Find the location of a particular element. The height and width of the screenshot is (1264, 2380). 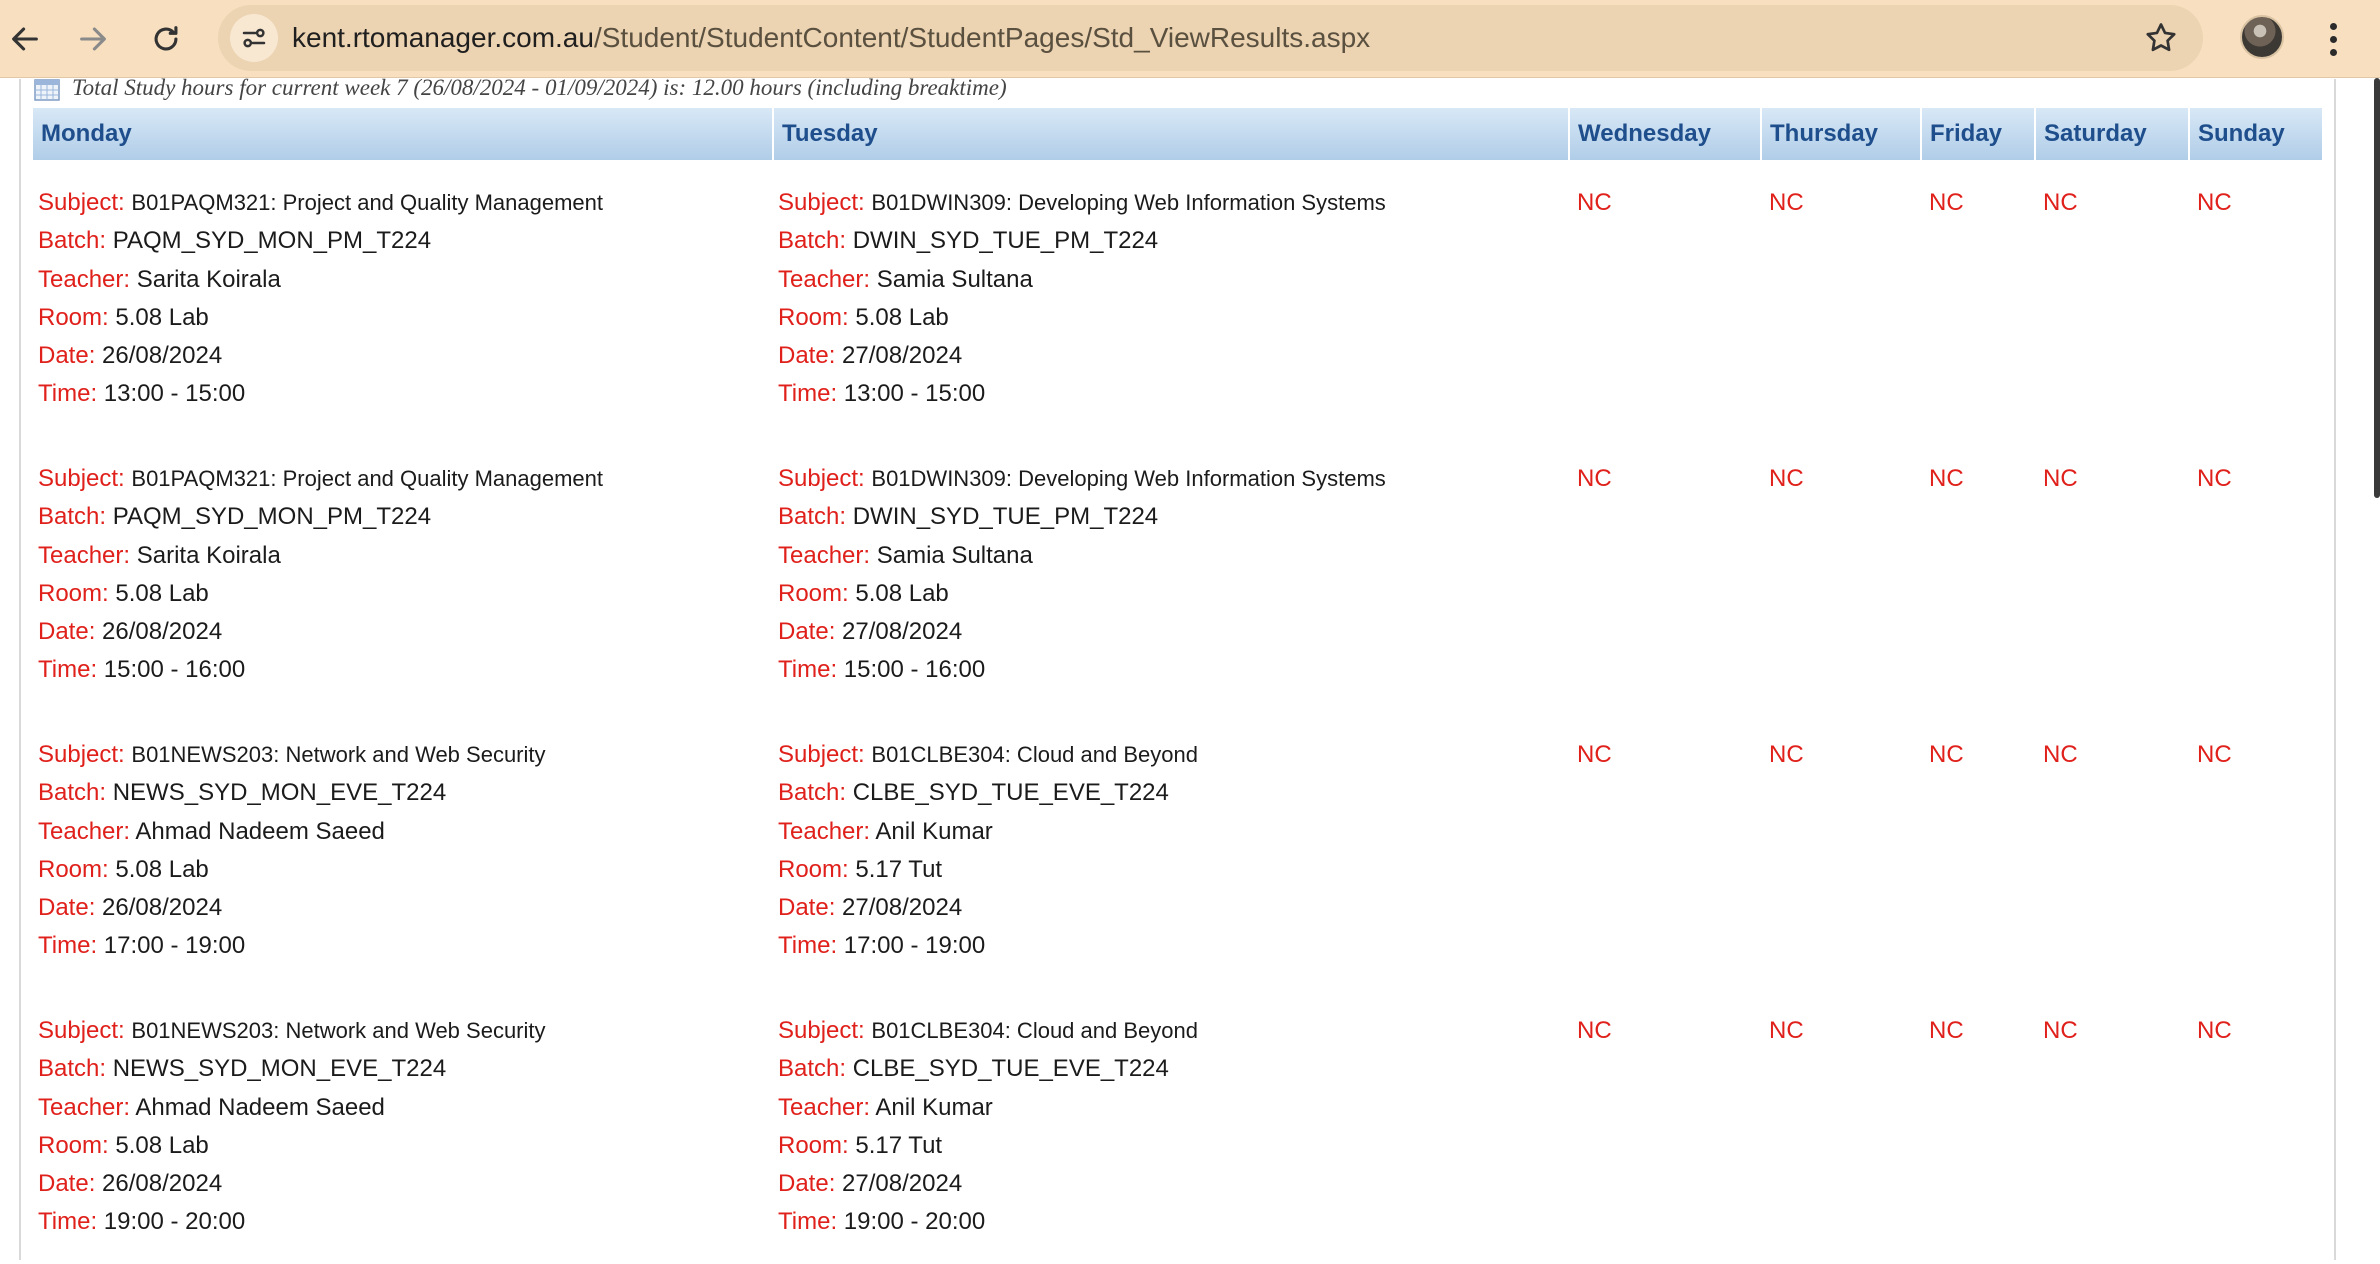

room-value: 5.17 Tut is located at coordinates (899, 1145).